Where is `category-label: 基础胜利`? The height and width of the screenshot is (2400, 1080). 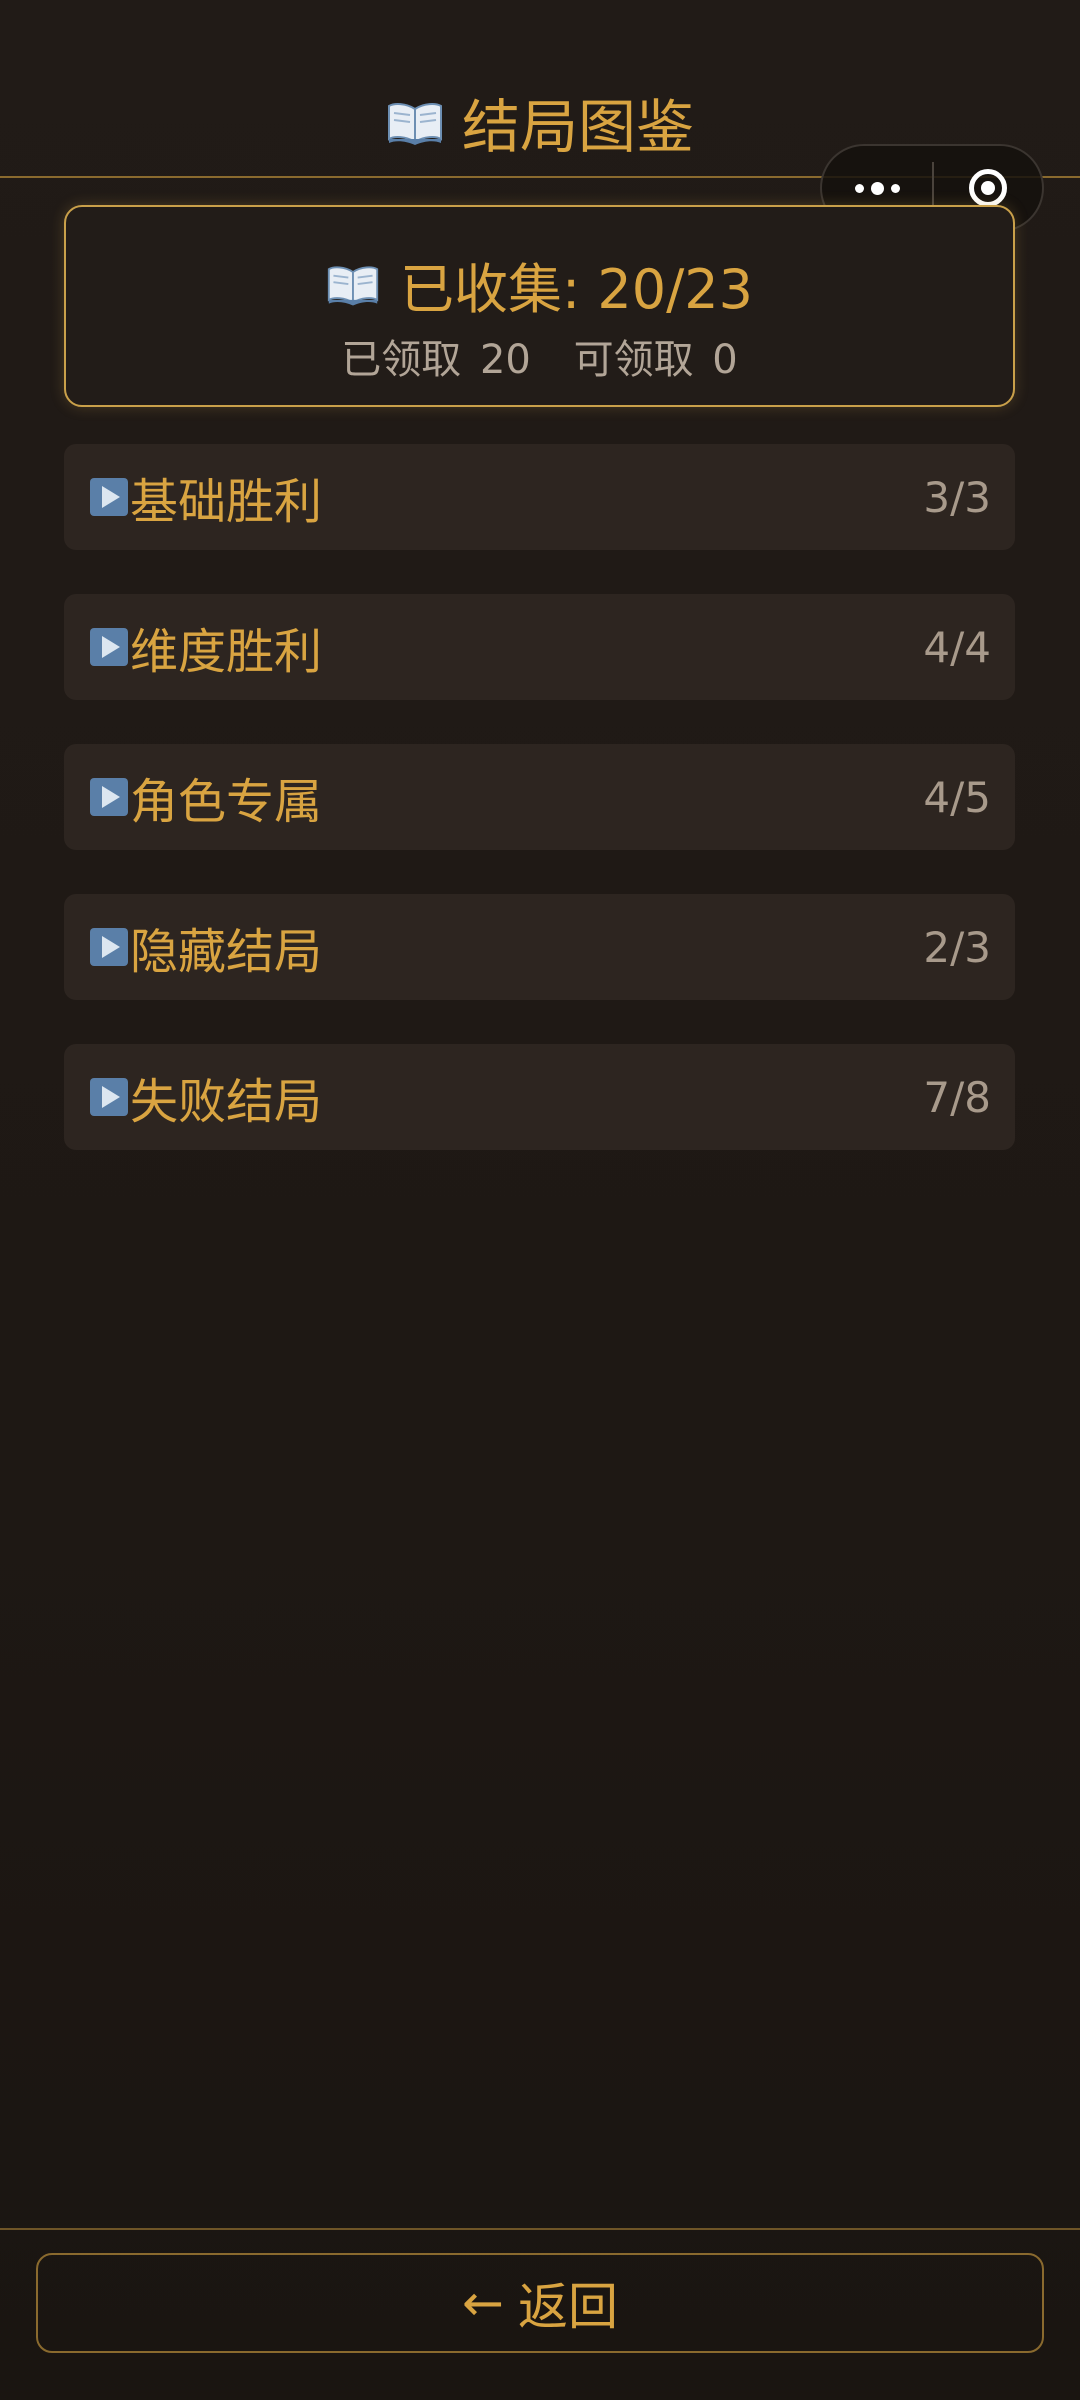 category-label: 基础胜利 is located at coordinates (226, 502).